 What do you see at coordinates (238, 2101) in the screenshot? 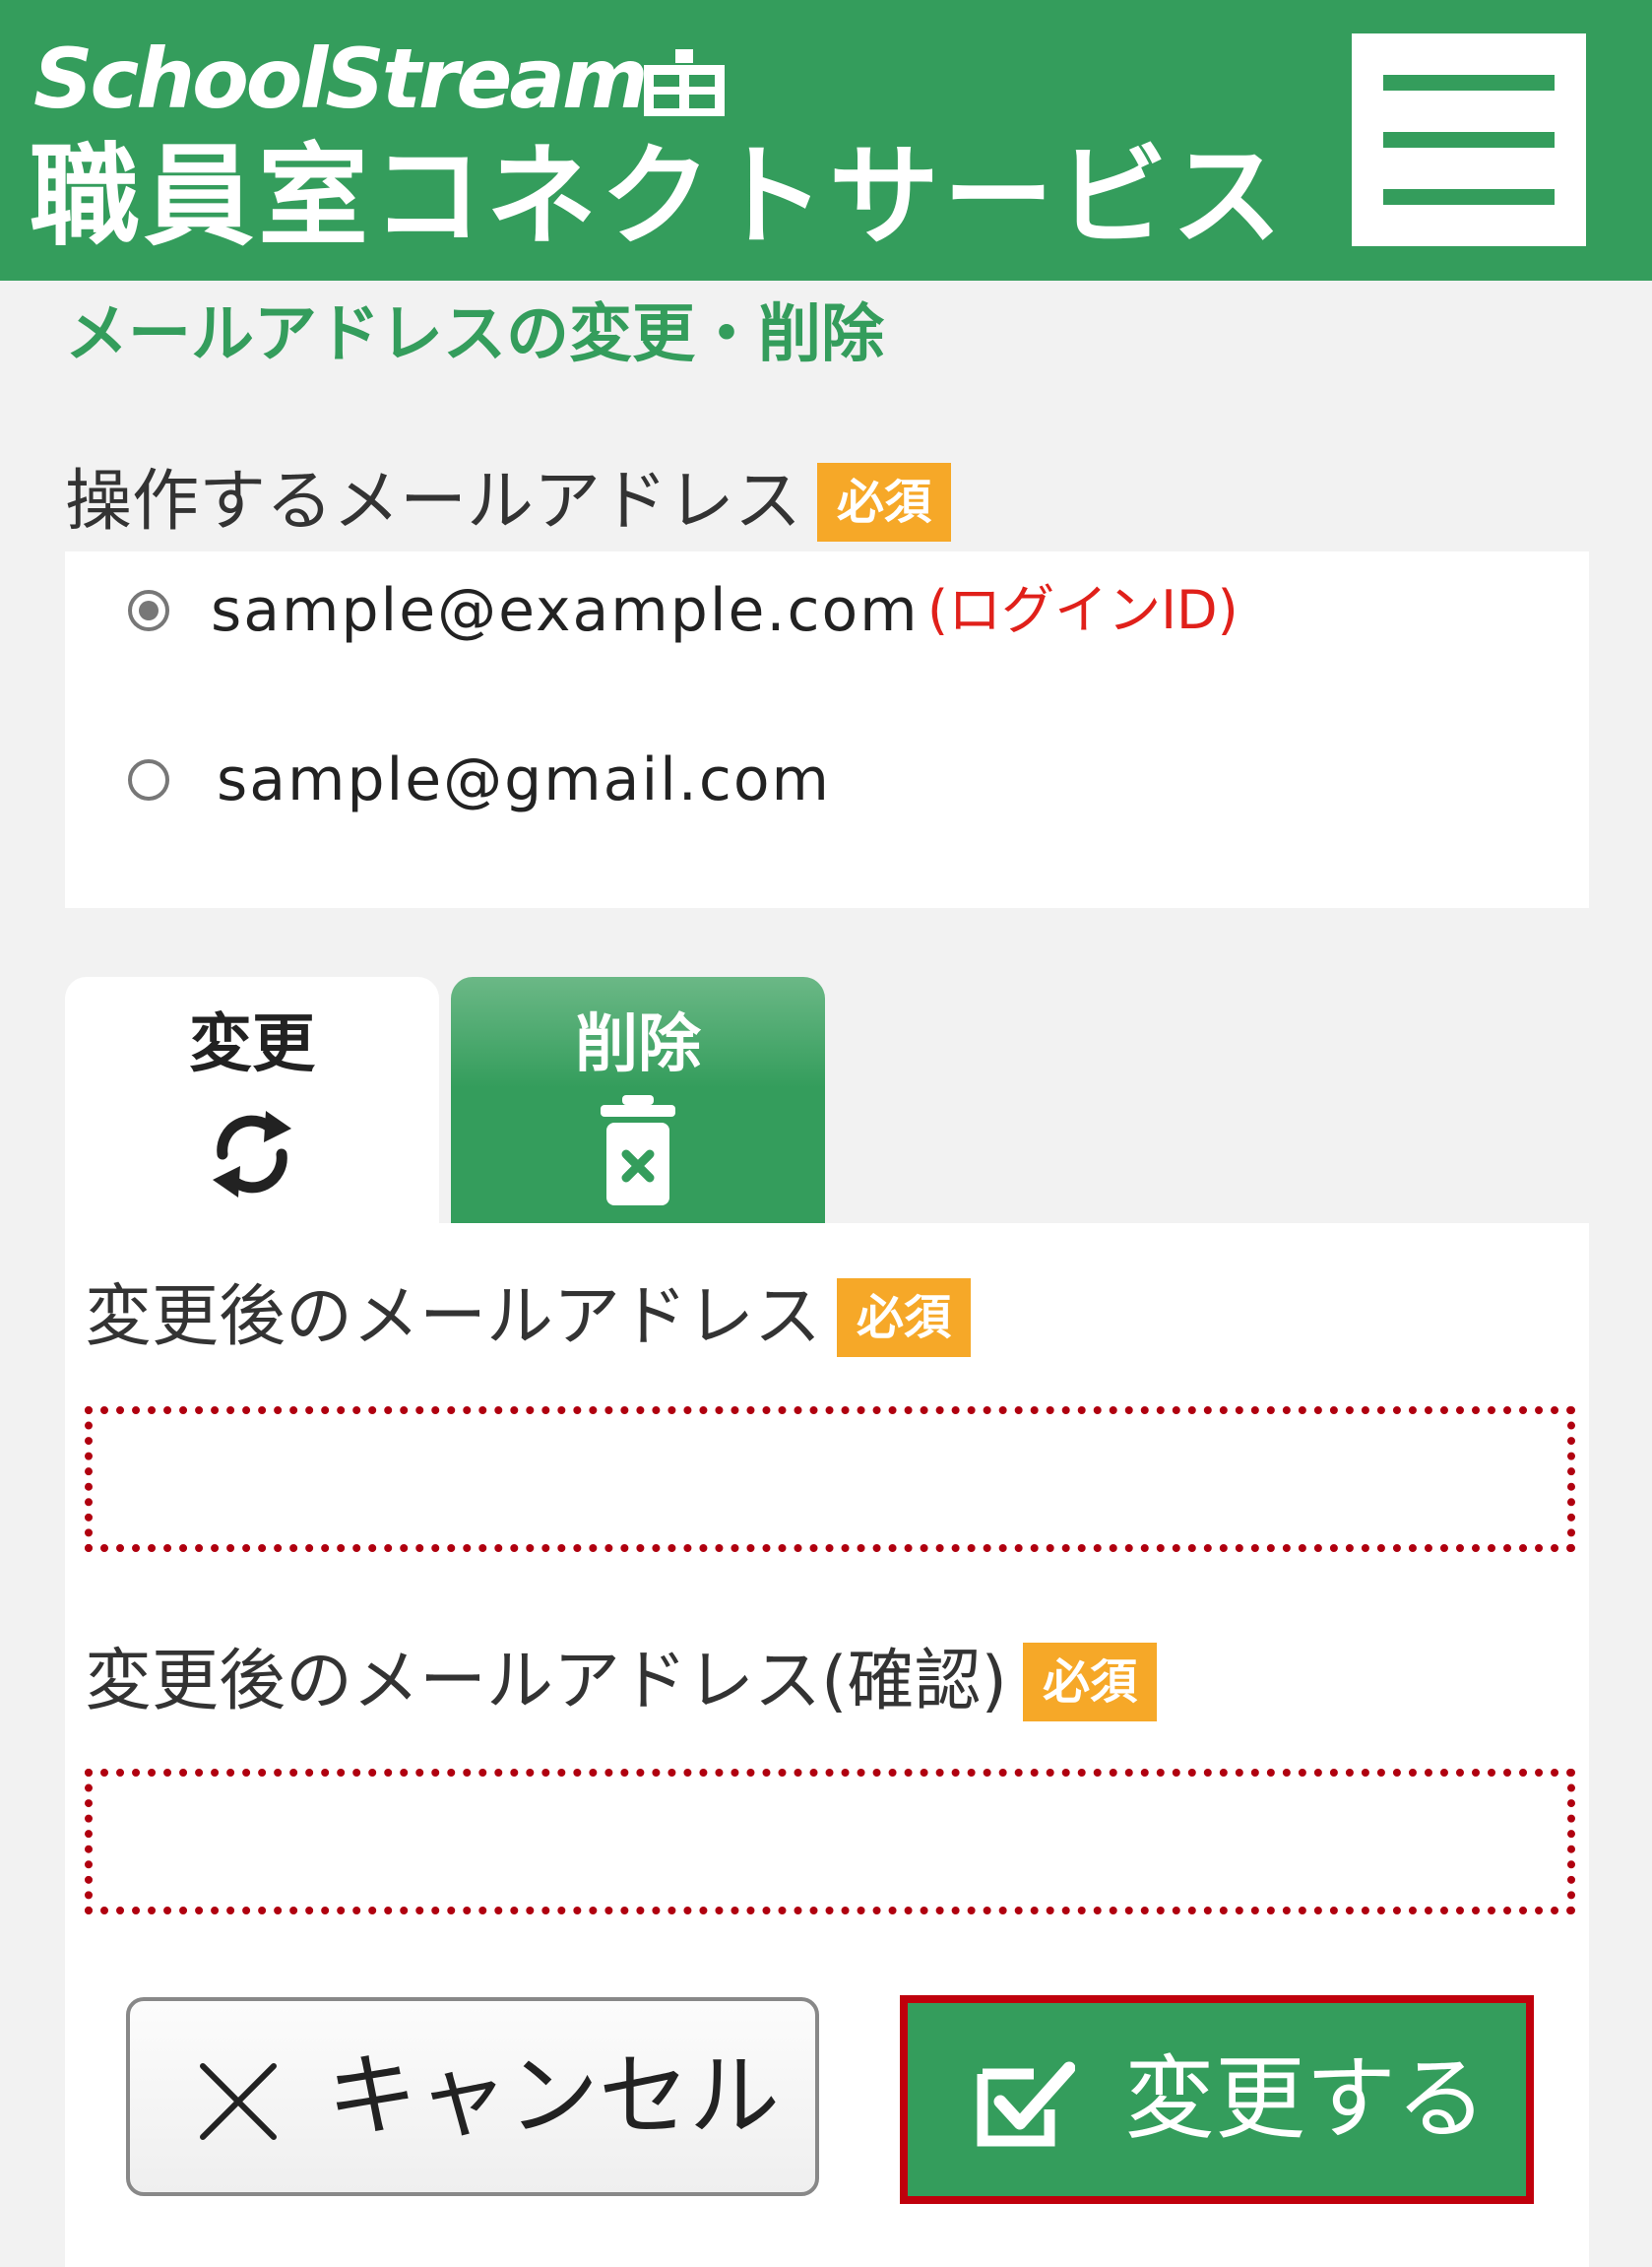
I see `close-icon` at bounding box center [238, 2101].